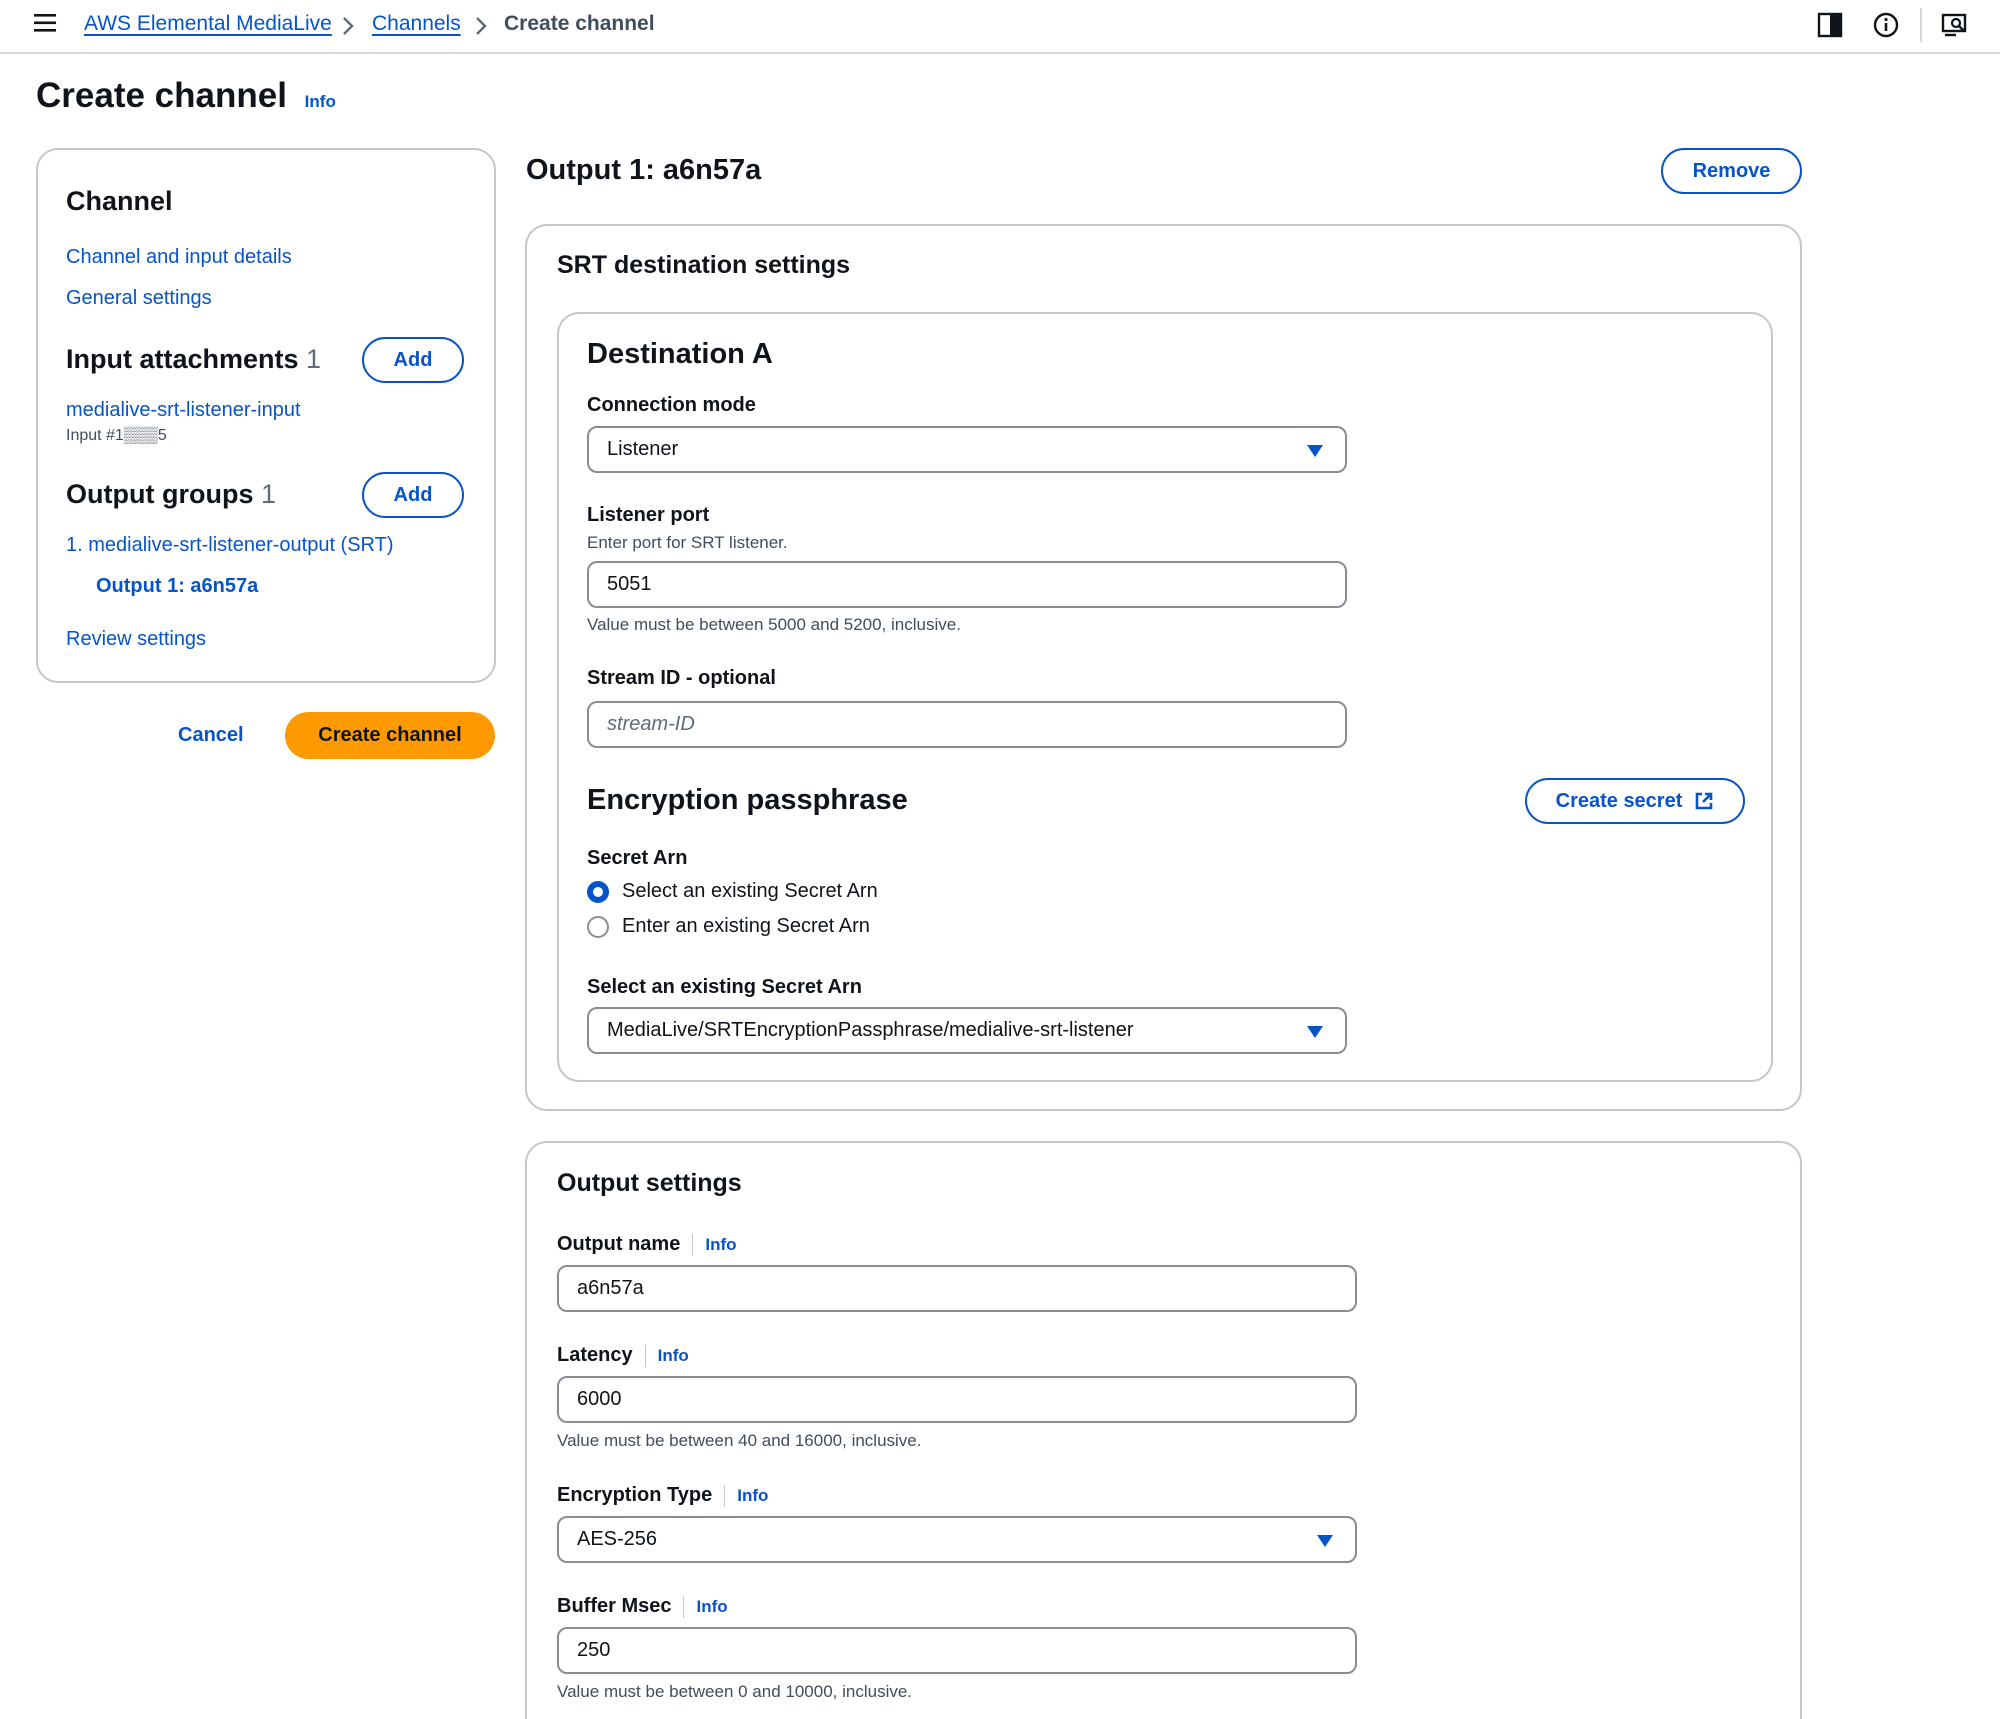  I want to click on nav-input-attachments-heading: Input attachments 1, so click(193, 359).